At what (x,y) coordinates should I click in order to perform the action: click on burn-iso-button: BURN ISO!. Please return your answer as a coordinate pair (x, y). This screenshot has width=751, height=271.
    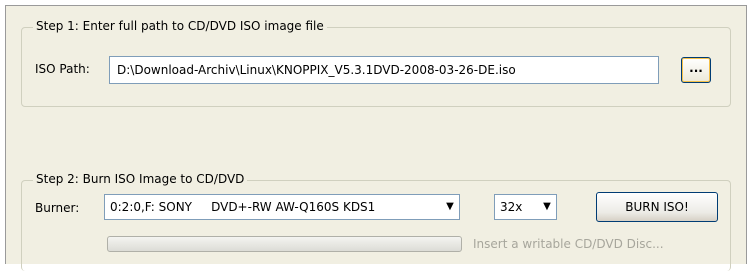
    Looking at the image, I should click on (657, 207).